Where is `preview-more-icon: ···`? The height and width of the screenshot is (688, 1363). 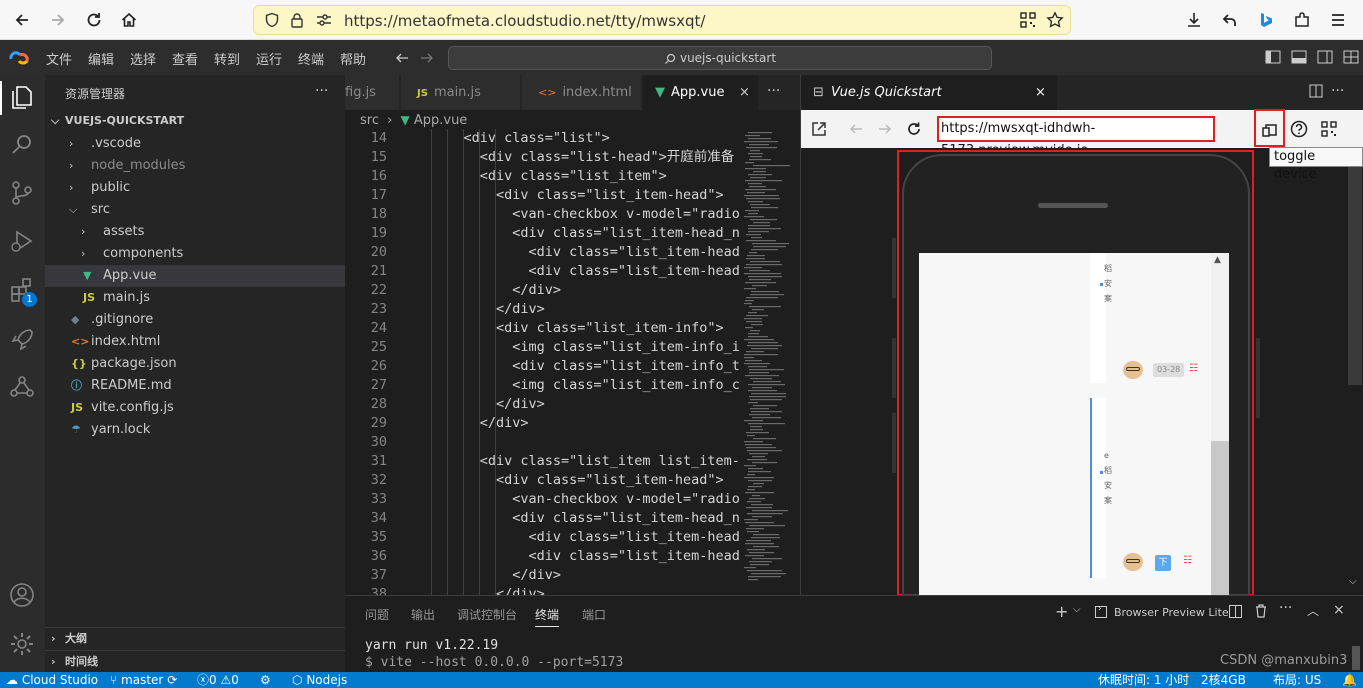
preview-more-icon: ··· is located at coordinates (1337, 91).